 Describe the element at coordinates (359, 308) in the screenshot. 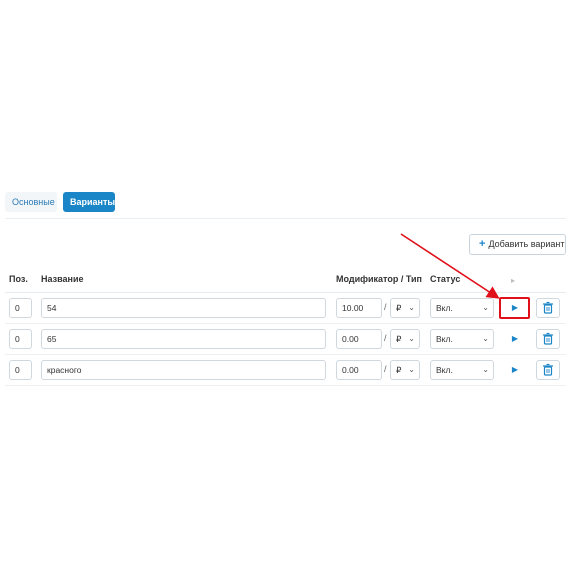

I see `modifier-input: 10.00` at that location.